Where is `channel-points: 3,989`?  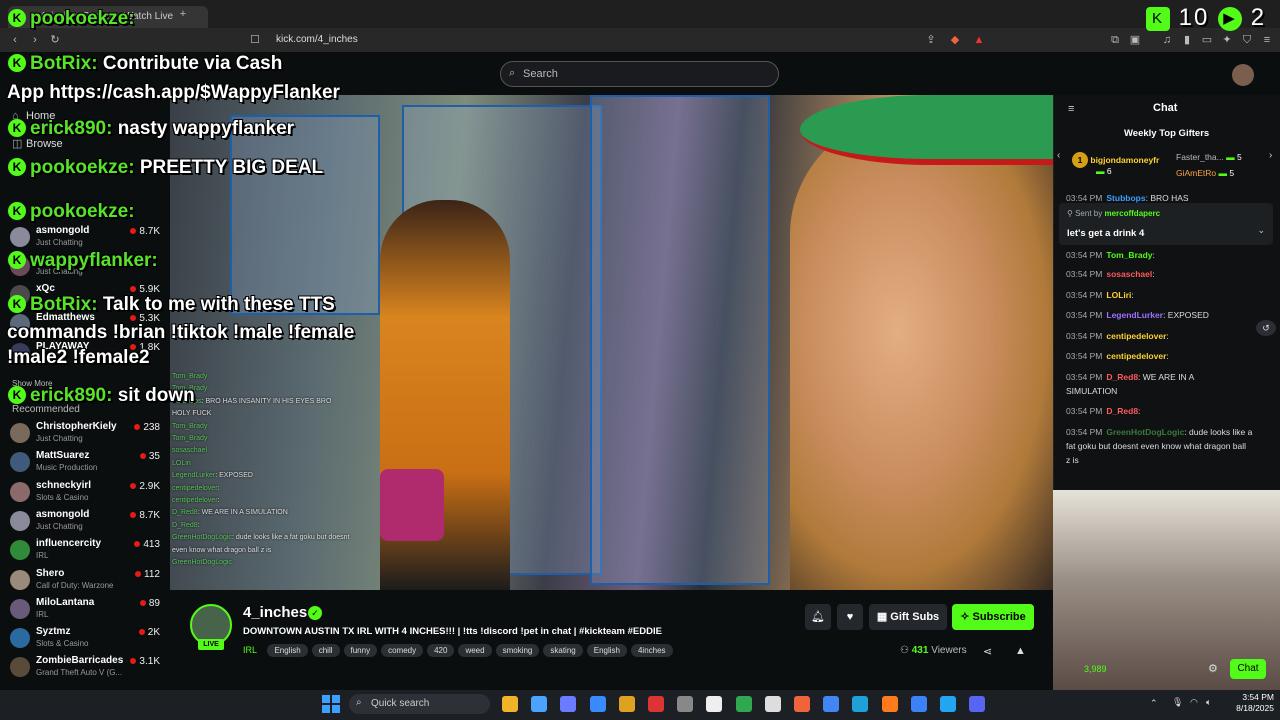
channel-points: 3,989 is located at coordinates (1095, 669).